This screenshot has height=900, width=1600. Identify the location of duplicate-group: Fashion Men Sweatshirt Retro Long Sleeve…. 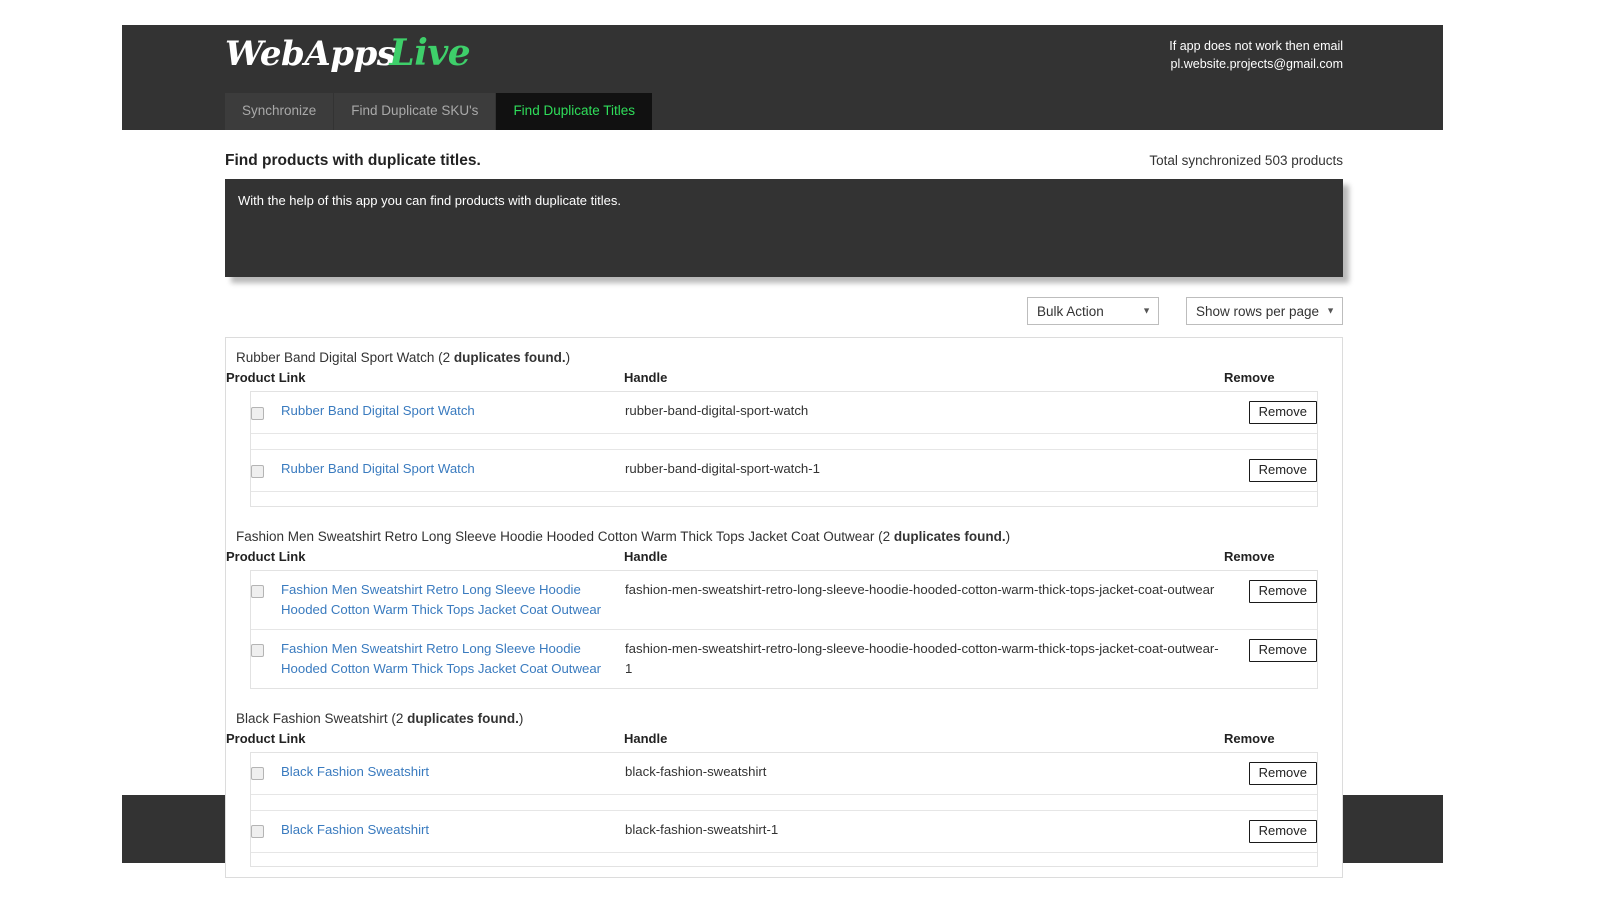
(784, 603).